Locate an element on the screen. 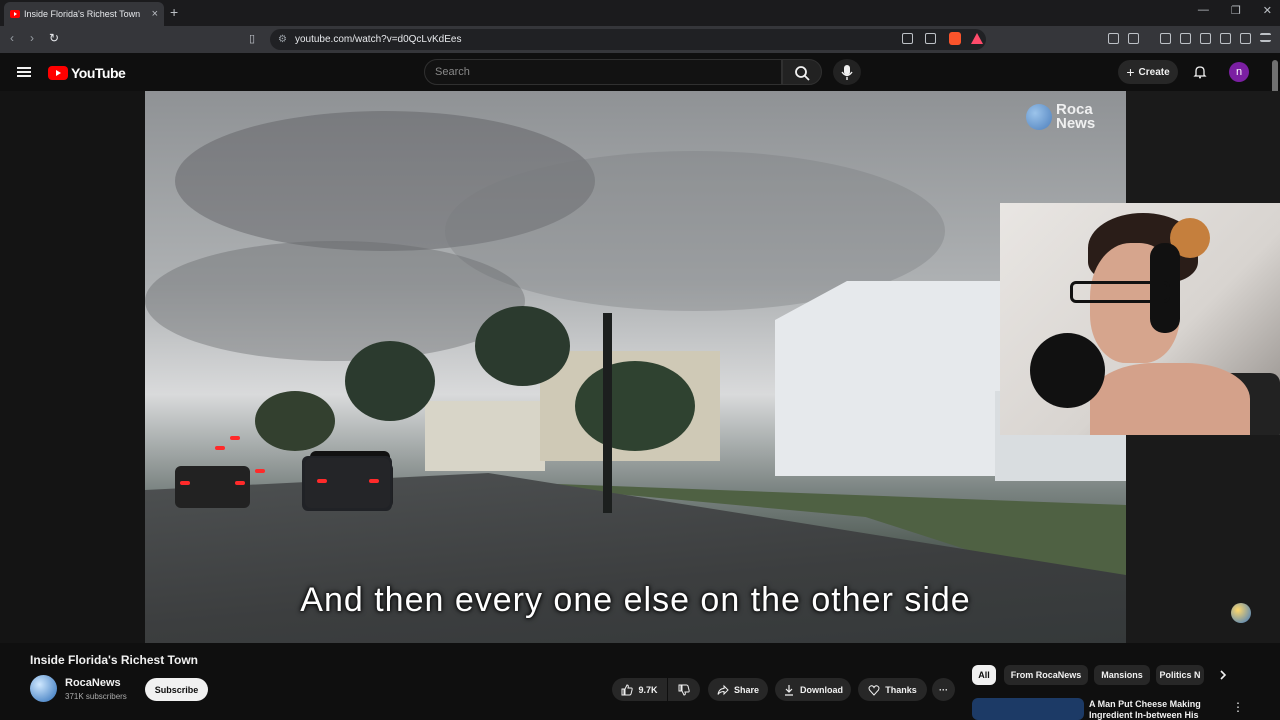  tab-title: Inside Florida's Richest Town is located at coordinates (82, 14).